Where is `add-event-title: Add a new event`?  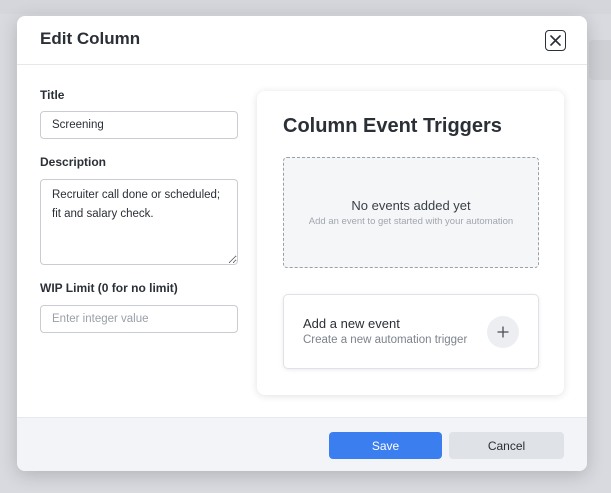 add-event-title: Add a new event is located at coordinates (351, 323).